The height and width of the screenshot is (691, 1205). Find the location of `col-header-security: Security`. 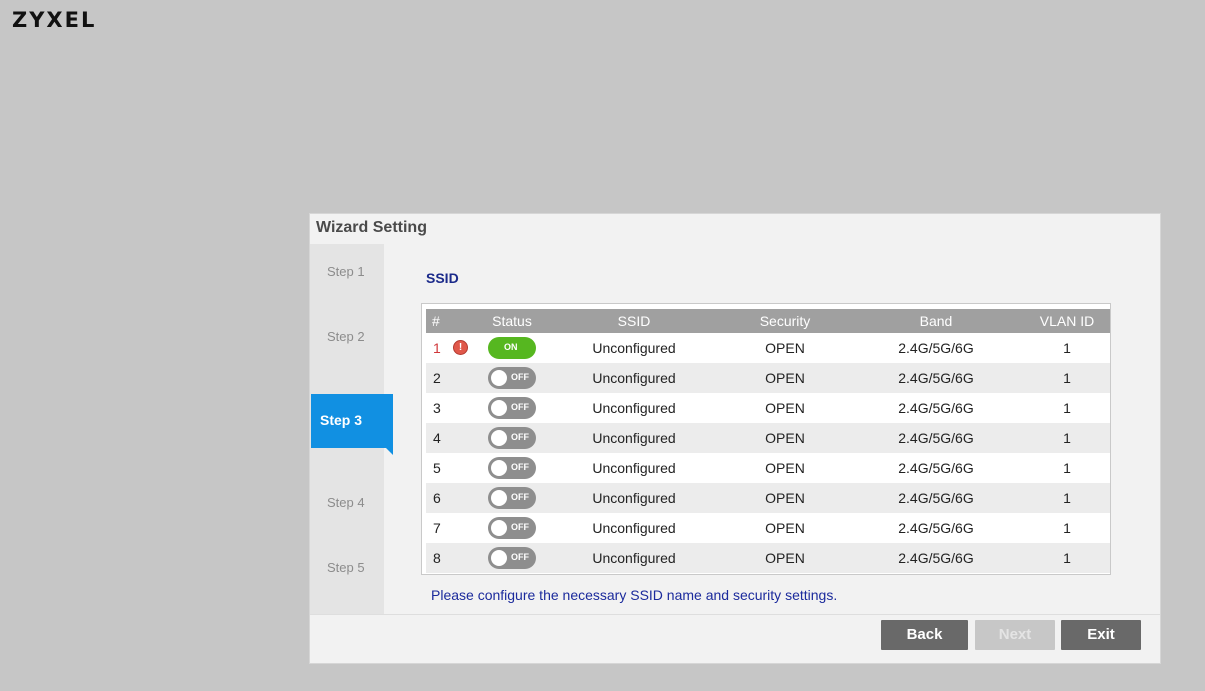

col-header-security: Security is located at coordinates (785, 321).